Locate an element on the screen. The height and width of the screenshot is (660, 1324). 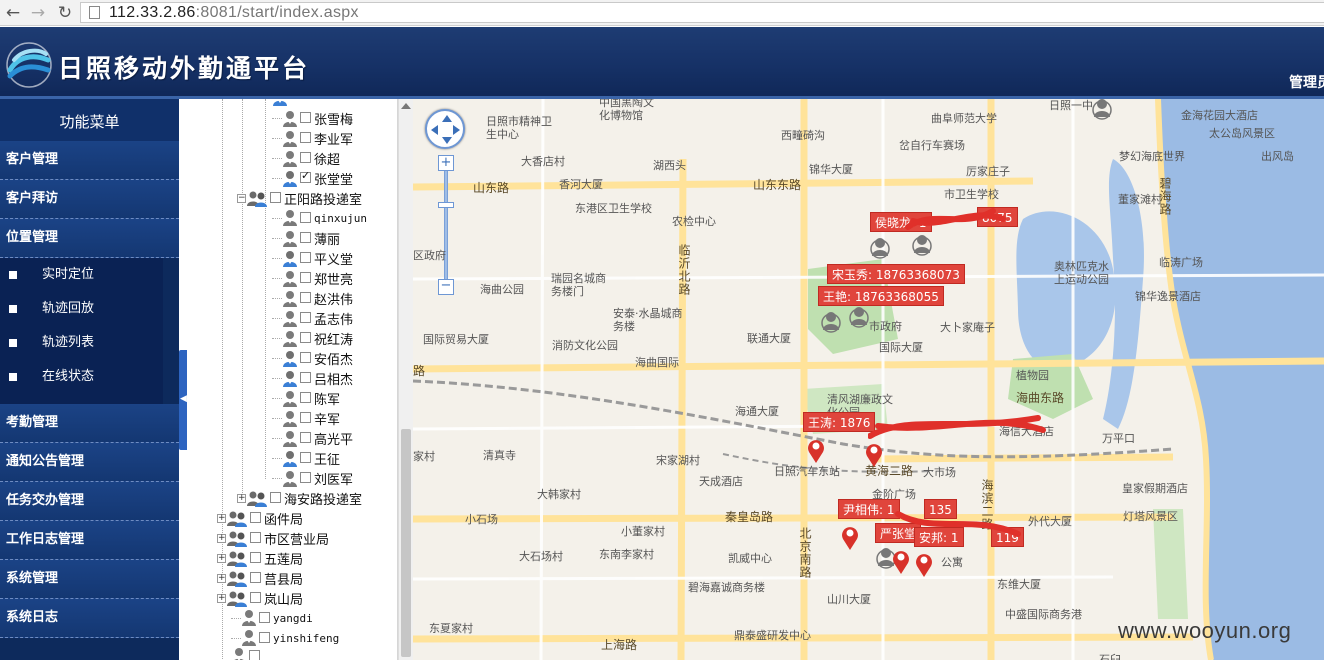
pan-right-icon is located at coordinates (456, 130).